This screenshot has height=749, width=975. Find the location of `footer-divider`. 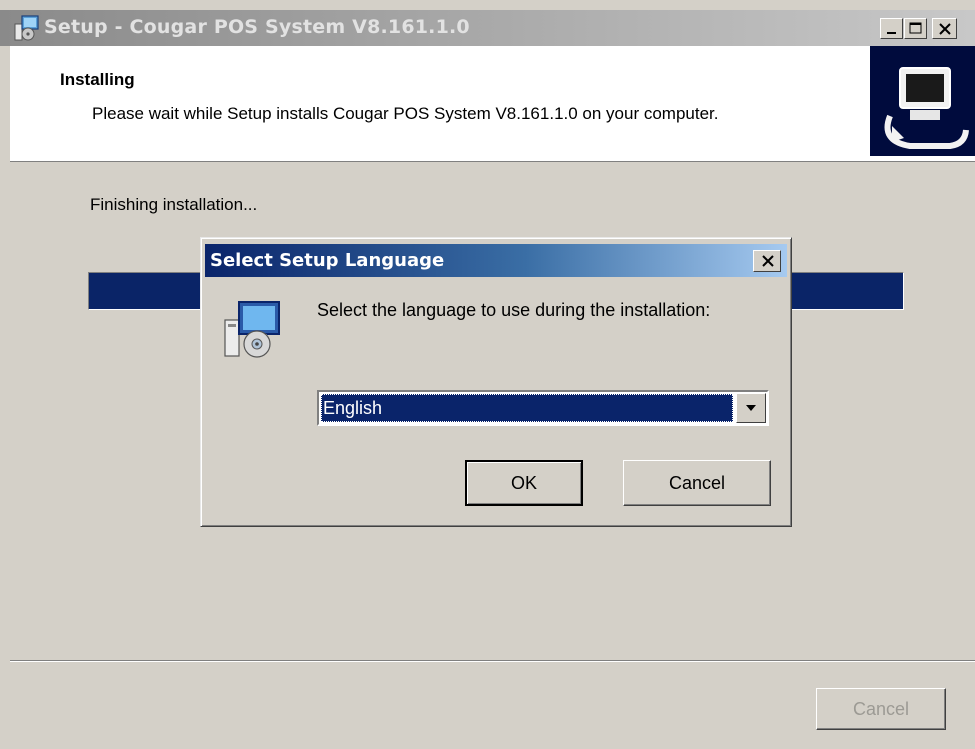

footer-divider is located at coordinates (492, 661).